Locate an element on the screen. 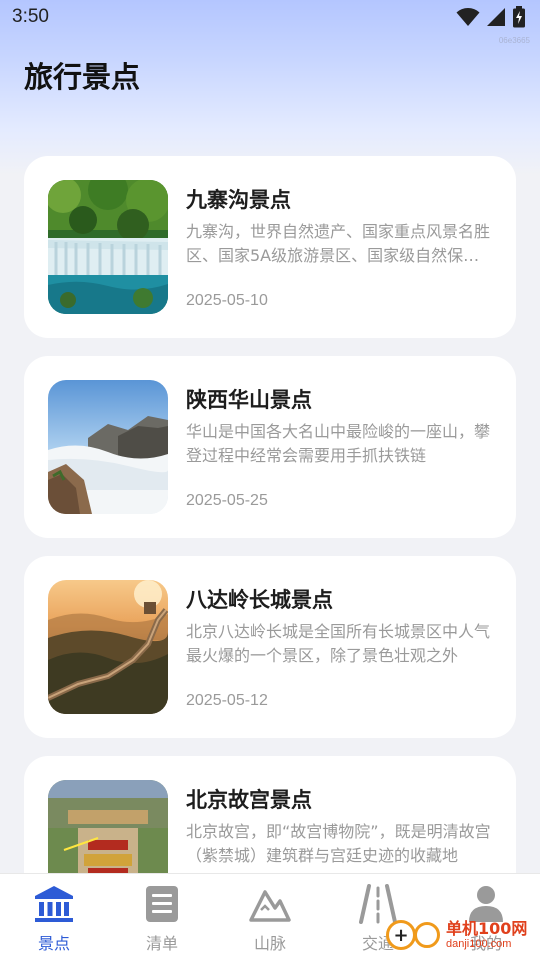 The height and width of the screenshot is (960, 540). attraction-date: 2025-05-25 is located at coordinates (227, 500).